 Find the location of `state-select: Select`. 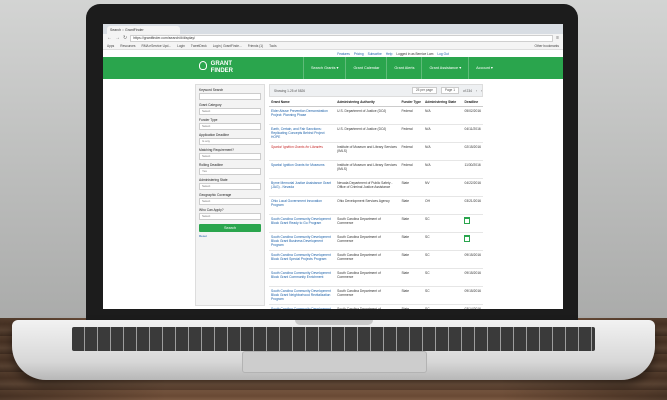

state-select: Select is located at coordinates (230, 186).